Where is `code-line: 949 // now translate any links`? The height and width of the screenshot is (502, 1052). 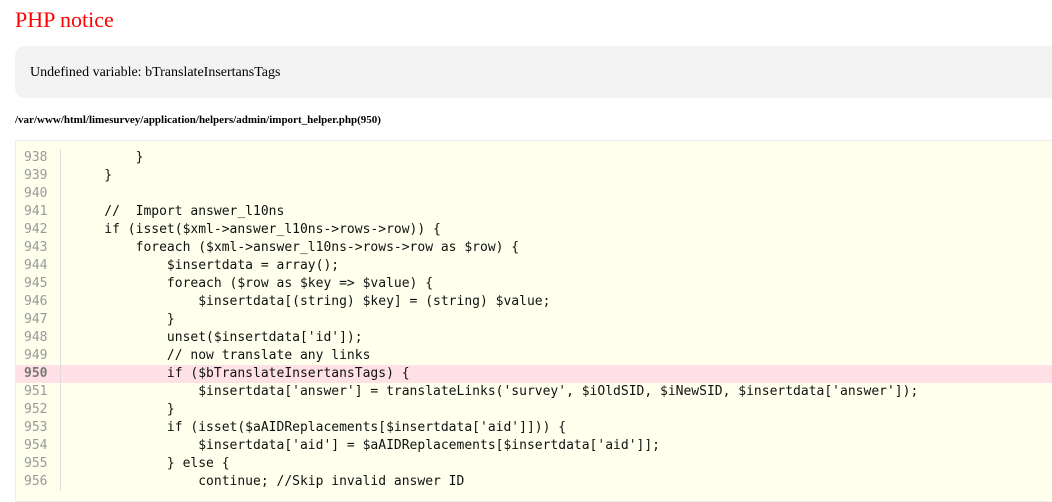 code-line: 949 // now translate any links is located at coordinates (534, 356).